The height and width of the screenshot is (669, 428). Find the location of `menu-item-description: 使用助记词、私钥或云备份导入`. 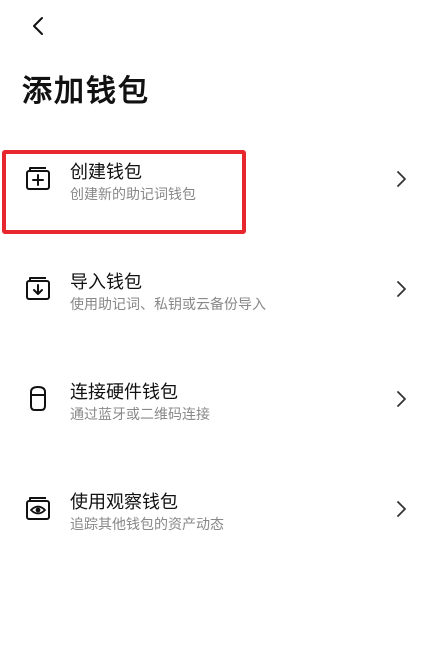

menu-item-description: 使用助记词、私钥或云备份导入 is located at coordinates (168, 305).